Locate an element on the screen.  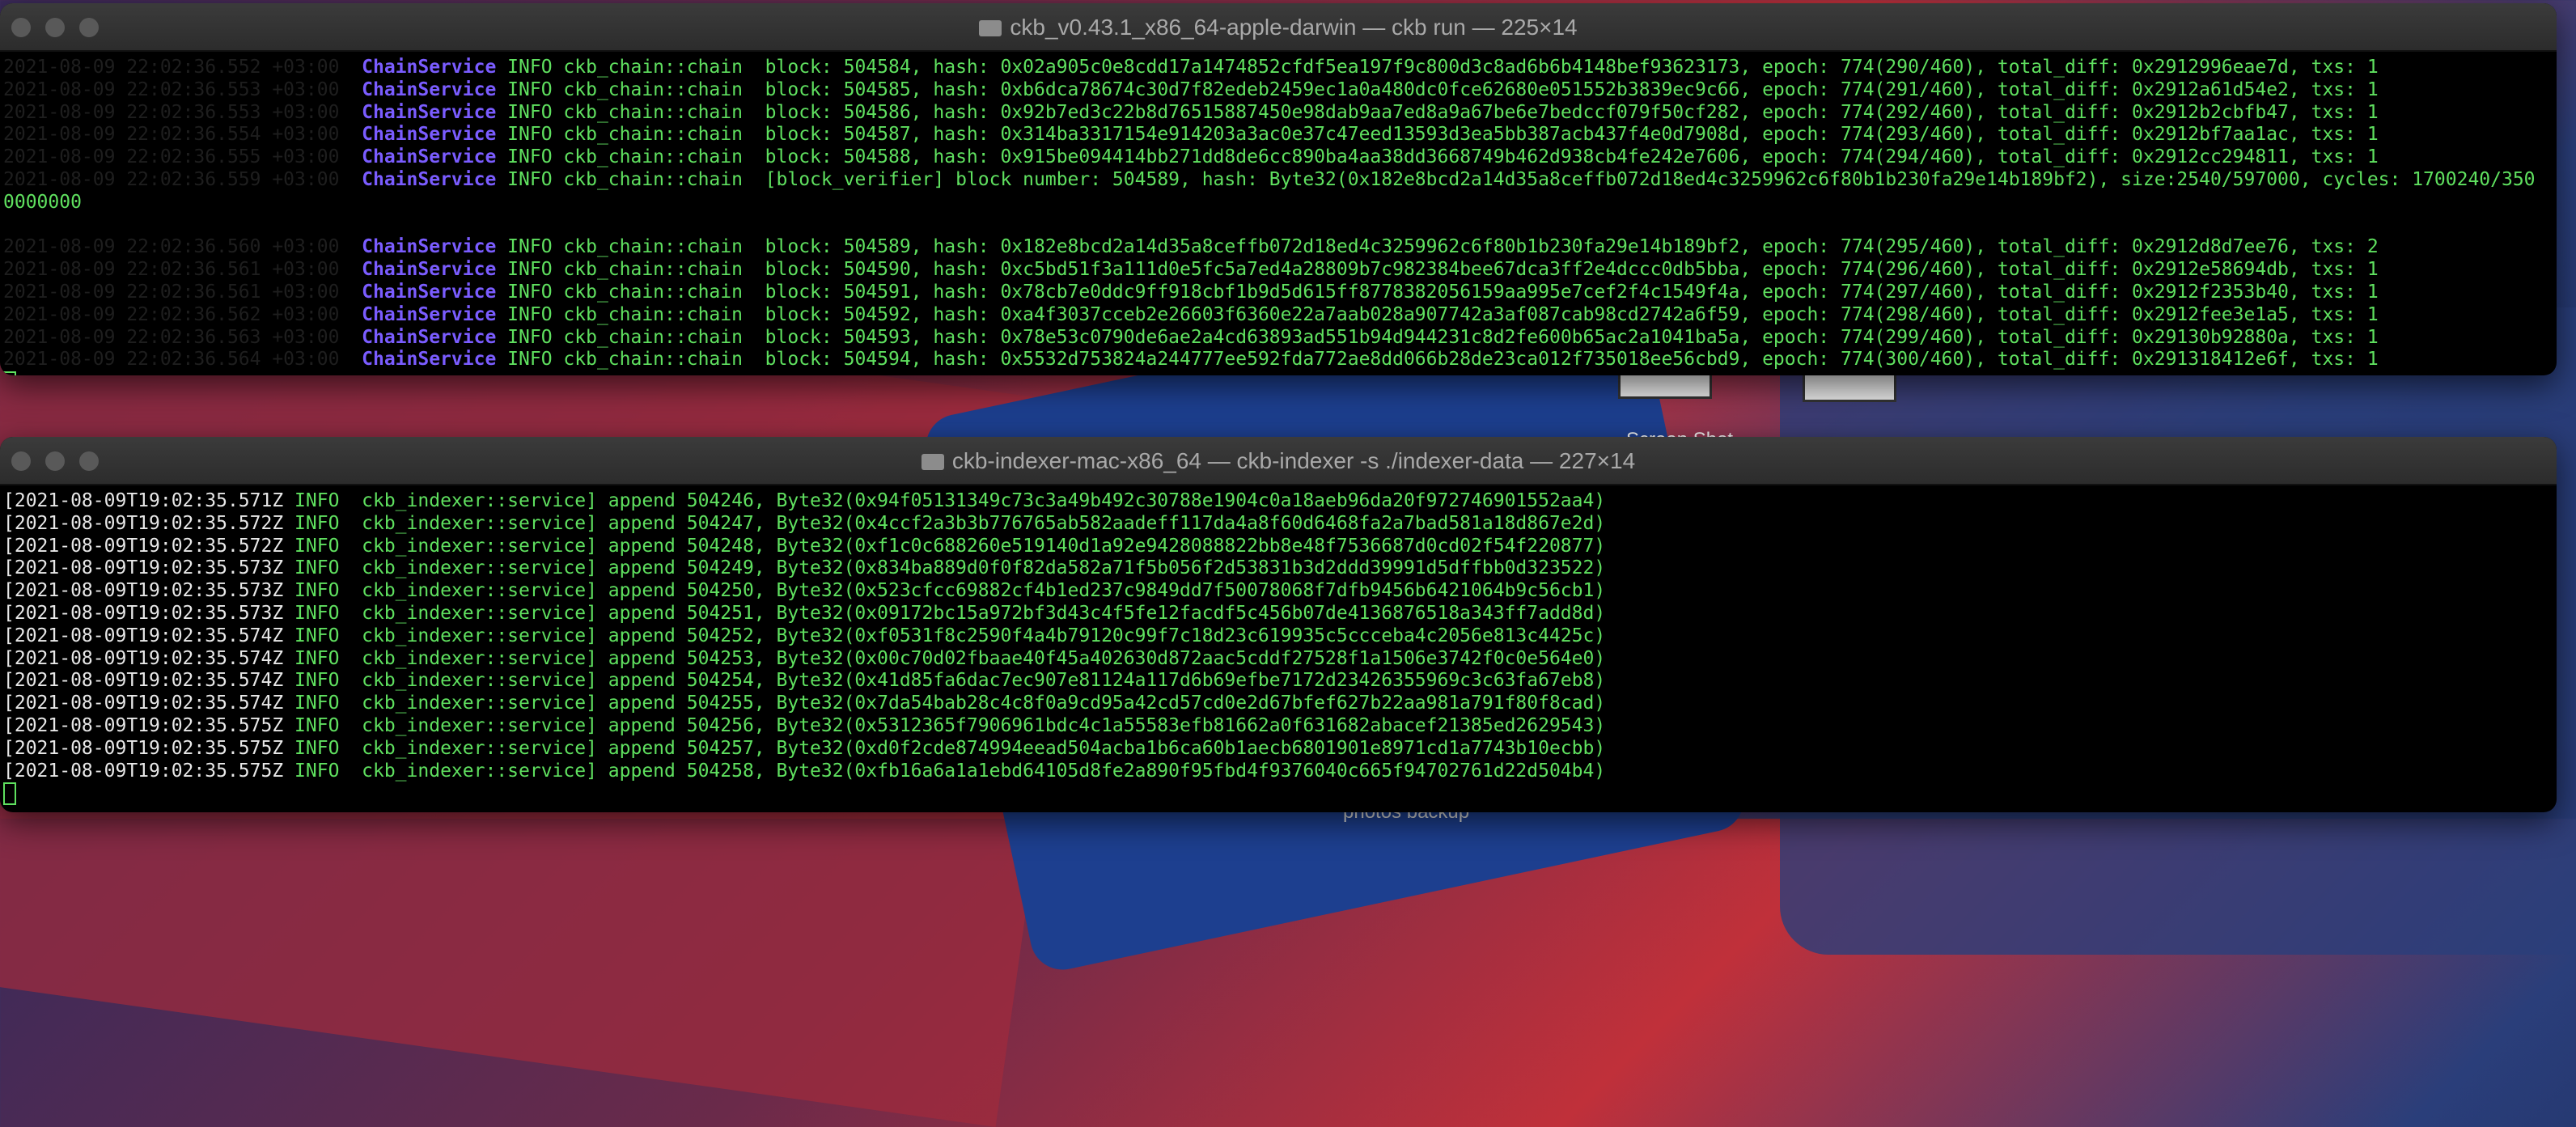
log-timestamp: 2021-08-09 22:02:36.560 +03:00 is located at coordinates (171, 247).